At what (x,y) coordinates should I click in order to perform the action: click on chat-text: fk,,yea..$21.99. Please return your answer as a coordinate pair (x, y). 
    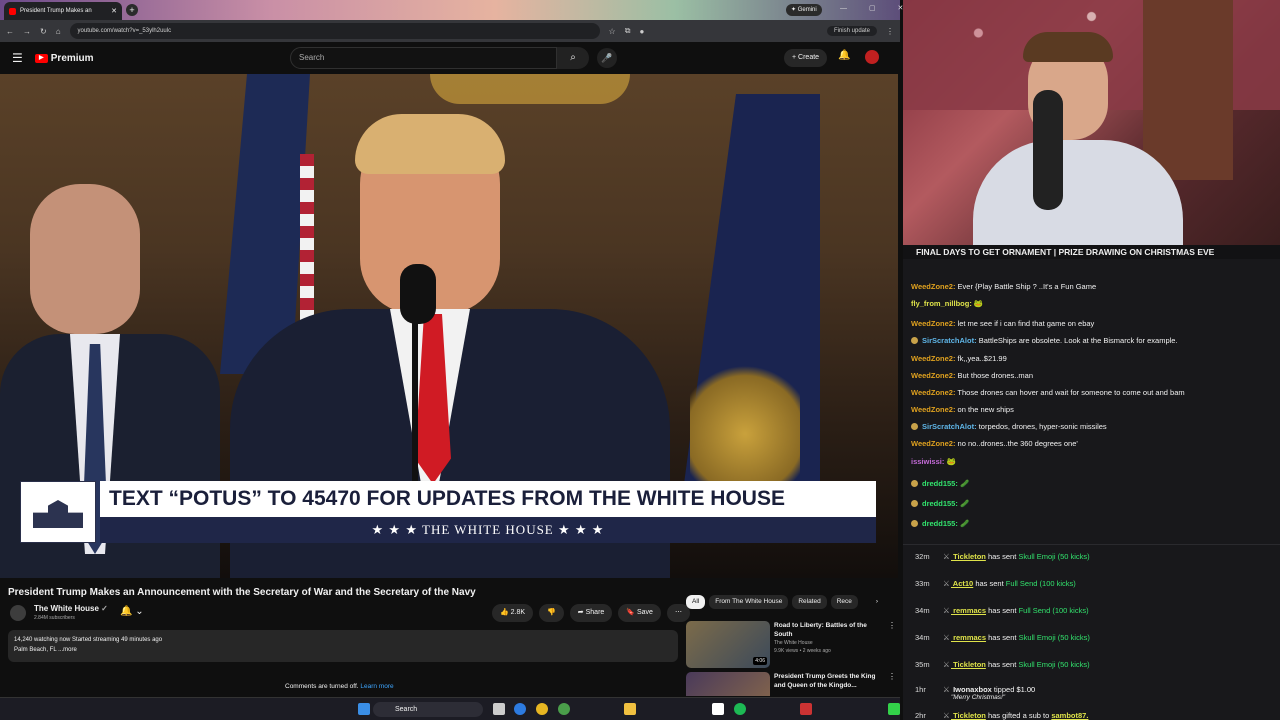
    Looking at the image, I should click on (981, 358).